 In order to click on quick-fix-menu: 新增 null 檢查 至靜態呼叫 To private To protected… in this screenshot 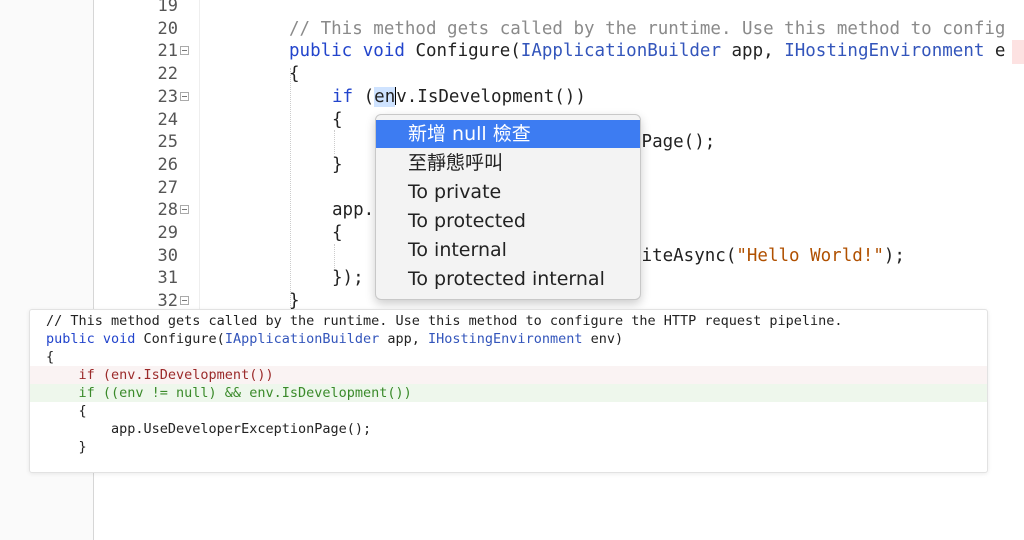, I will do `click(508, 207)`.